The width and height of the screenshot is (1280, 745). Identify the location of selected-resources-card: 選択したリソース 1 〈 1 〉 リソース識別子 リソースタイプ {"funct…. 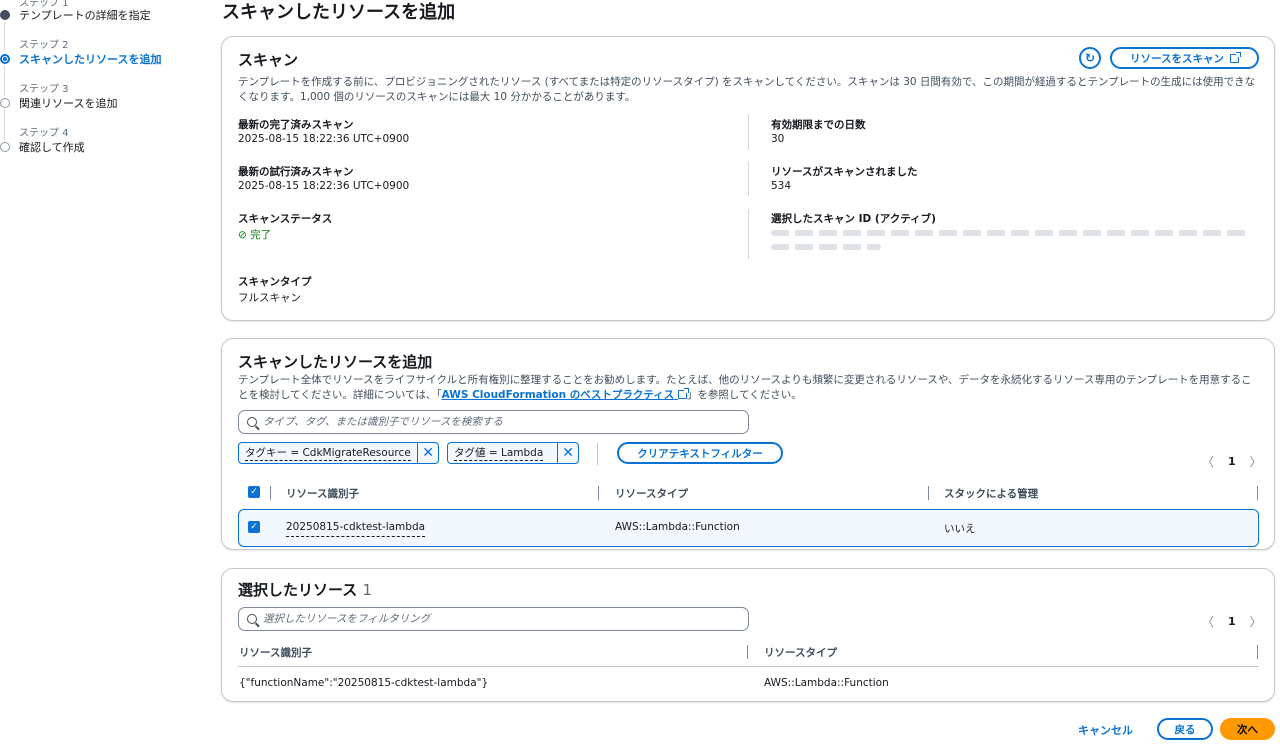
(748, 635).